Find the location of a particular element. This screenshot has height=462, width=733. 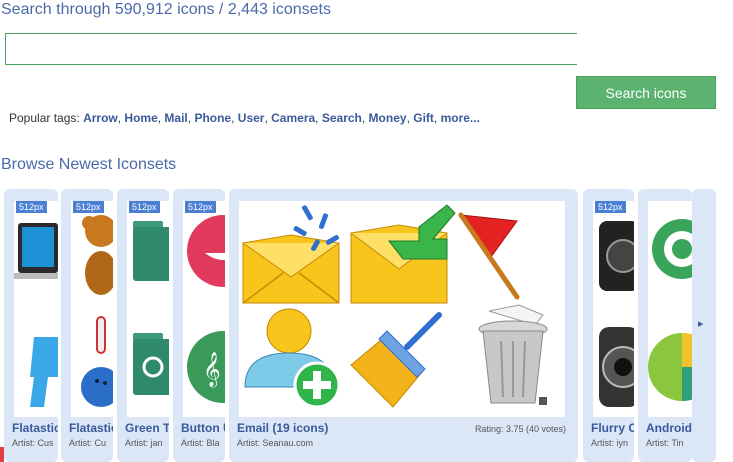

iconset-card: Android Artist: Tin is located at coordinates (665, 325).